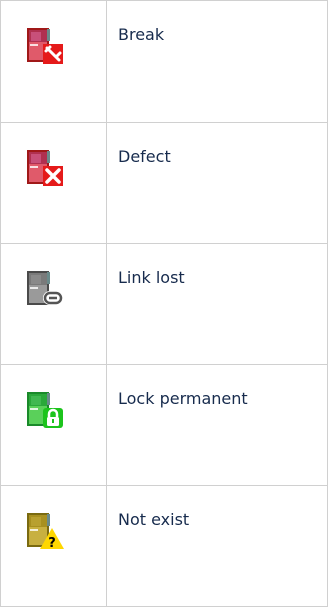  What do you see at coordinates (217, 304) in the screenshot?
I see `status-label: Link lost` at bounding box center [217, 304].